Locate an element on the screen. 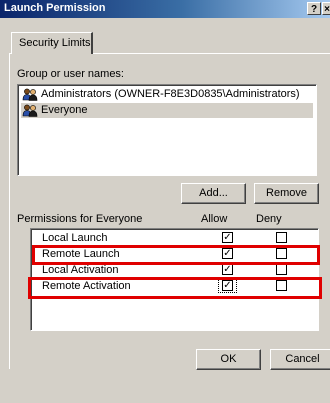 The image size is (330, 403). permission-row-local-activation: Local Activation ✓ is located at coordinates (174, 270).